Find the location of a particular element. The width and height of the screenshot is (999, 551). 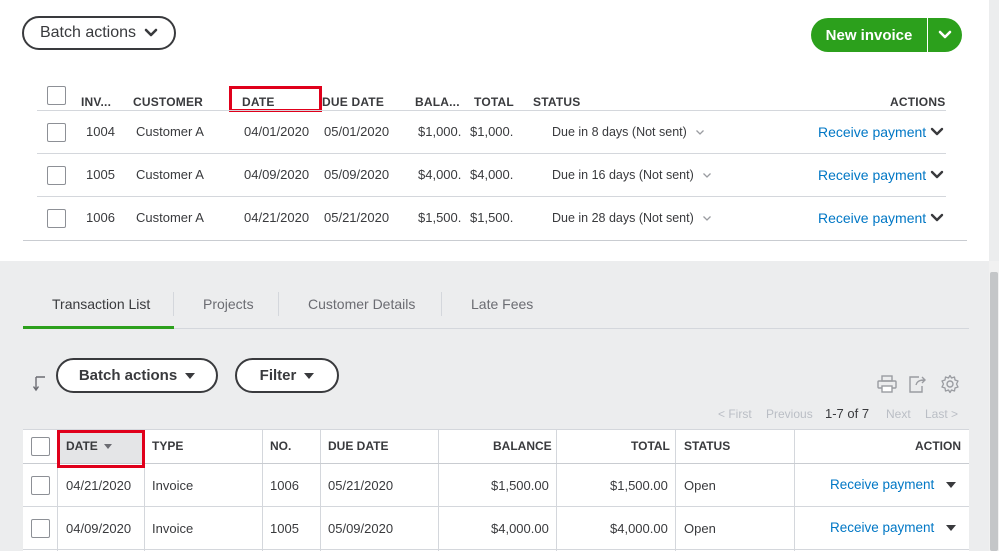

tab-customer-details: Customer Details is located at coordinates (361, 304).